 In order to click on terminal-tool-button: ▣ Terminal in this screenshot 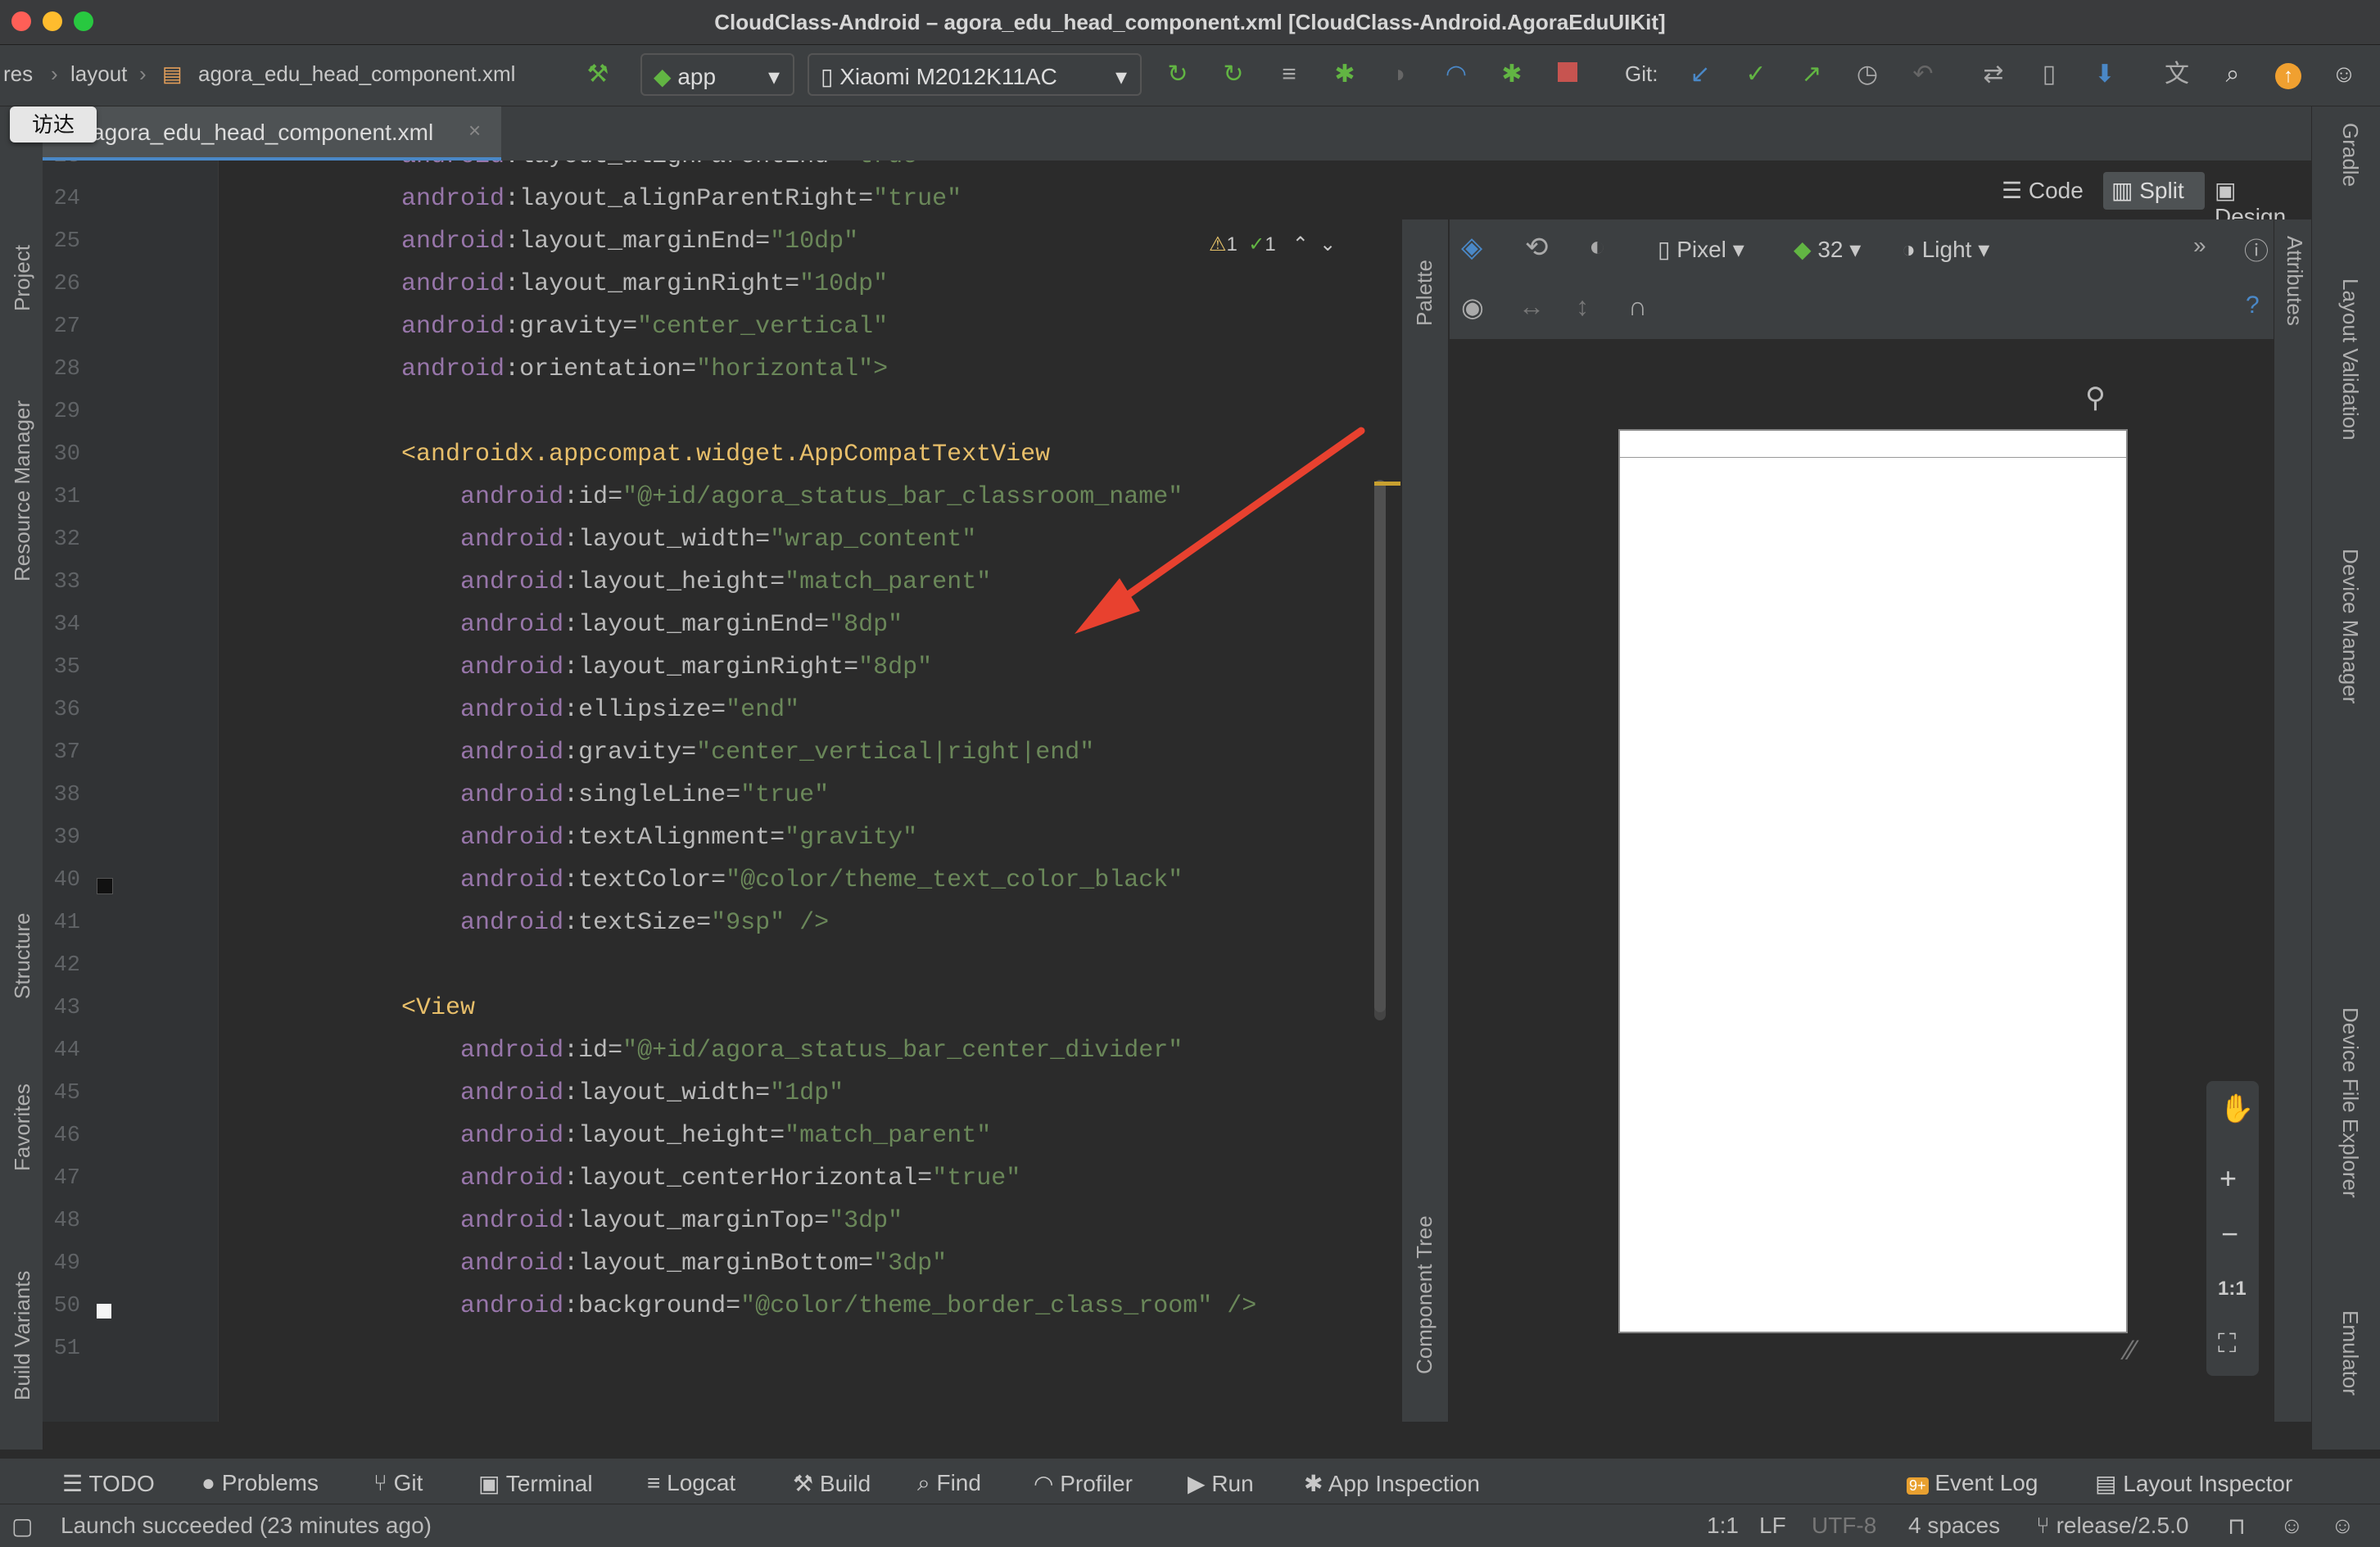, I will do `click(535, 1484)`.